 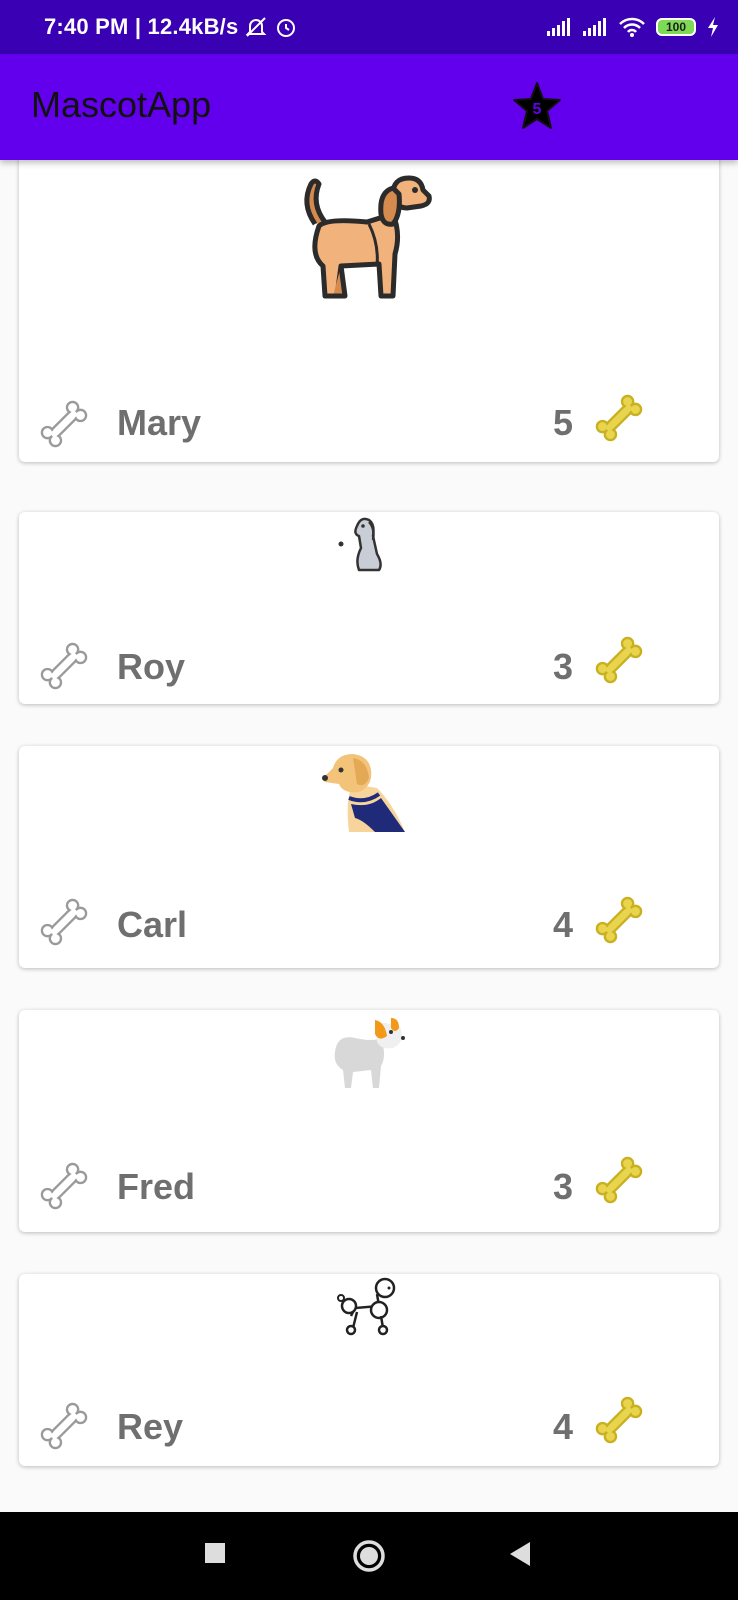 What do you see at coordinates (363, 793) in the screenshot?
I see `labrador-dog-image` at bounding box center [363, 793].